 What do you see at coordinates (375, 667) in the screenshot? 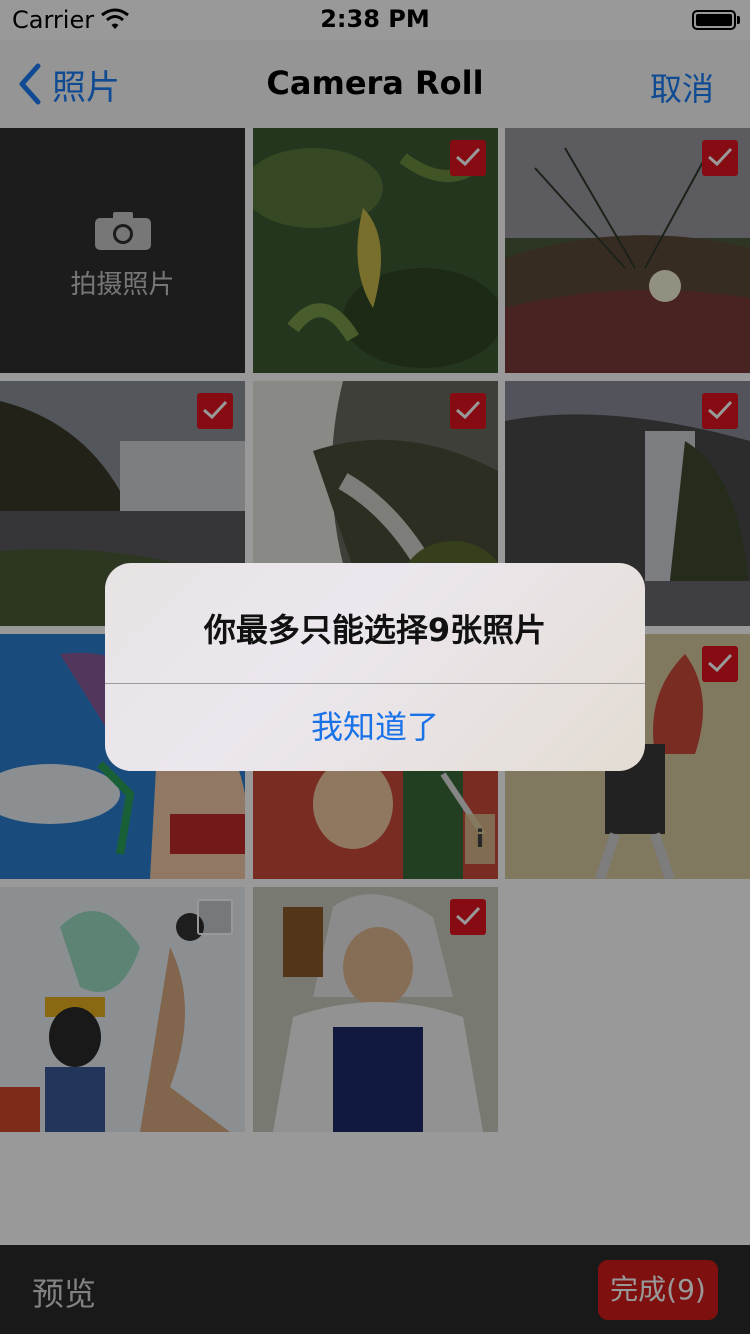
I see `alert-dialog: 你最多只能选择9张照片 我知道了` at bounding box center [375, 667].